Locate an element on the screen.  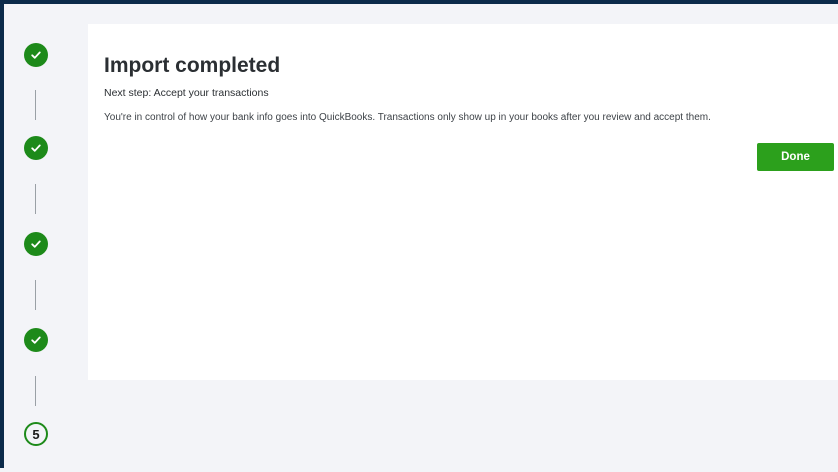
step-5-number: 5 is located at coordinates (36, 434).